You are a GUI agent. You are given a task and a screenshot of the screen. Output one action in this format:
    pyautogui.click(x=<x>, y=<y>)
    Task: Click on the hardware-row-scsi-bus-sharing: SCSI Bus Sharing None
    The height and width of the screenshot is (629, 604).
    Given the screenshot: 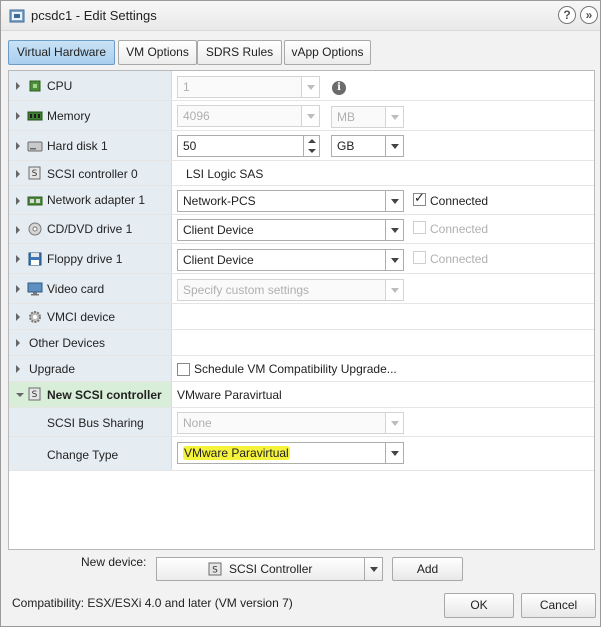 What is the action you would take?
    pyautogui.click(x=301, y=422)
    